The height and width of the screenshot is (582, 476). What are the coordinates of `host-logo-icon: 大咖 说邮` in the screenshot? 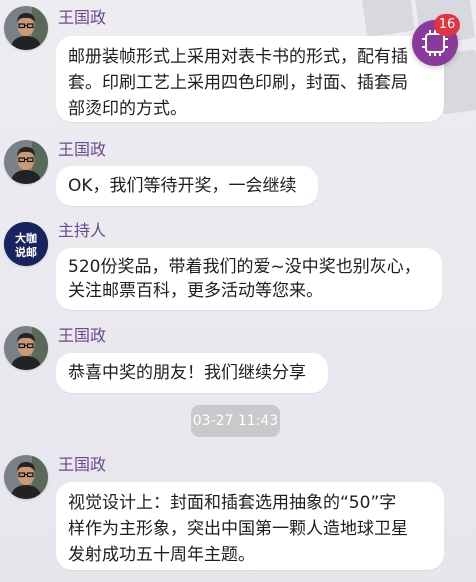 It's located at (26, 244).